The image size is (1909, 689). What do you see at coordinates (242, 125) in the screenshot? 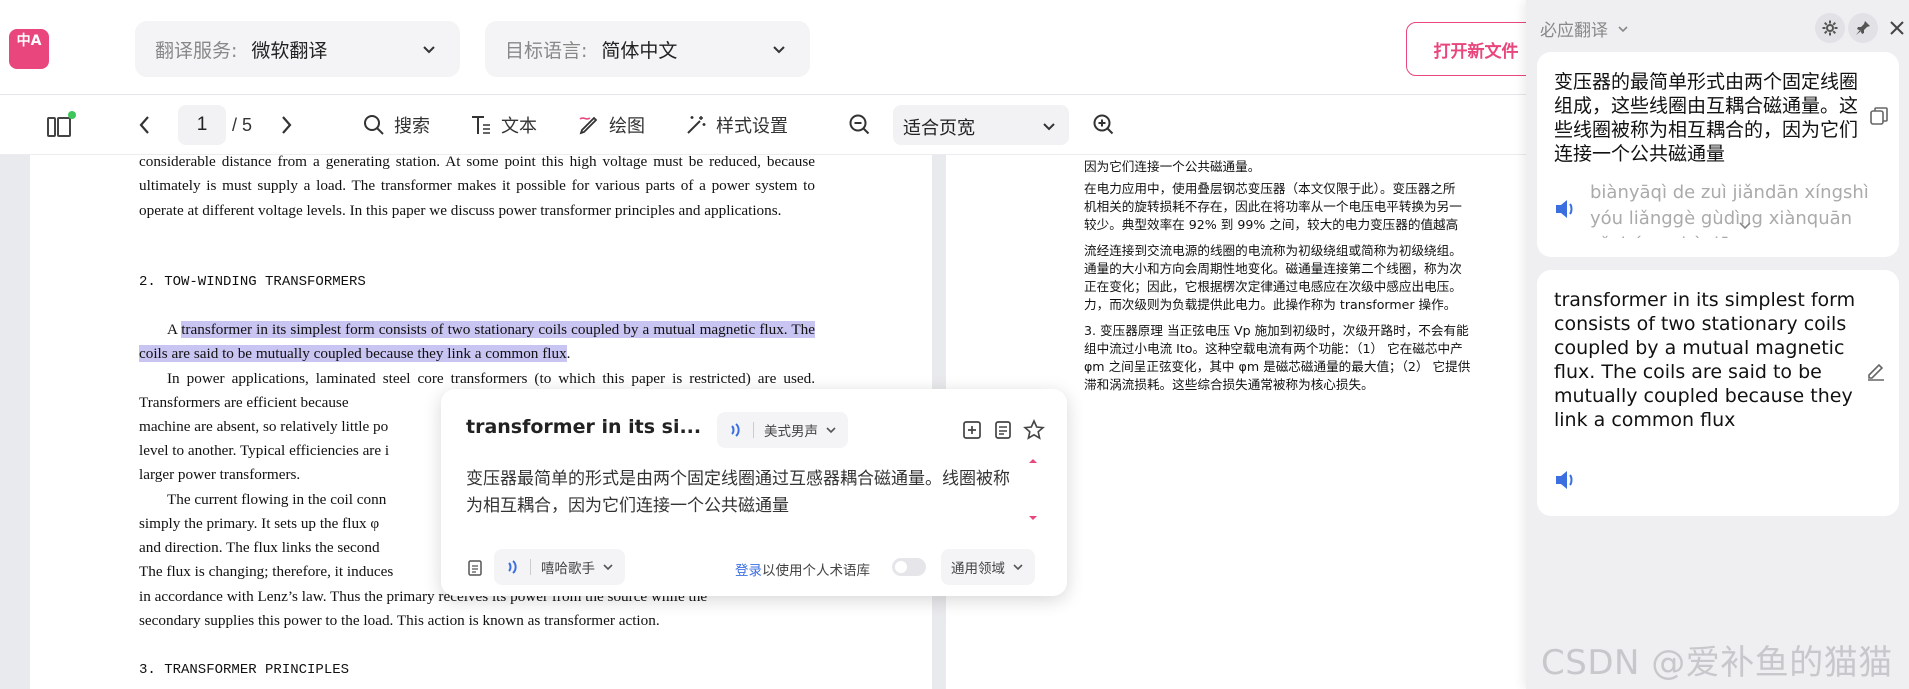
I see `page-total: / 5` at bounding box center [242, 125].